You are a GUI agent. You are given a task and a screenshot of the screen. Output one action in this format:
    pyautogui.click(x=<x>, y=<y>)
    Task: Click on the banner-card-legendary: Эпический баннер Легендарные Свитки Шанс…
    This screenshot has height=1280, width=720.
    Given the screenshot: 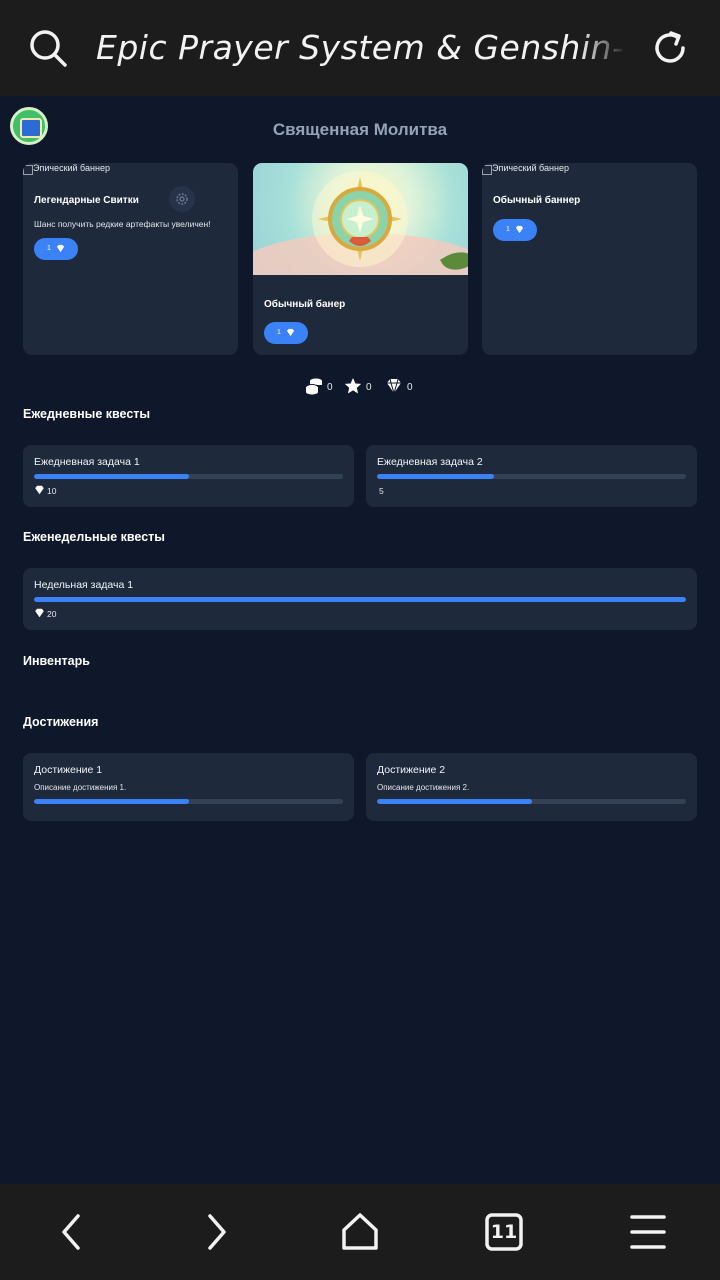 What is the action you would take?
    pyautogui.click(x=130, y=259)
    